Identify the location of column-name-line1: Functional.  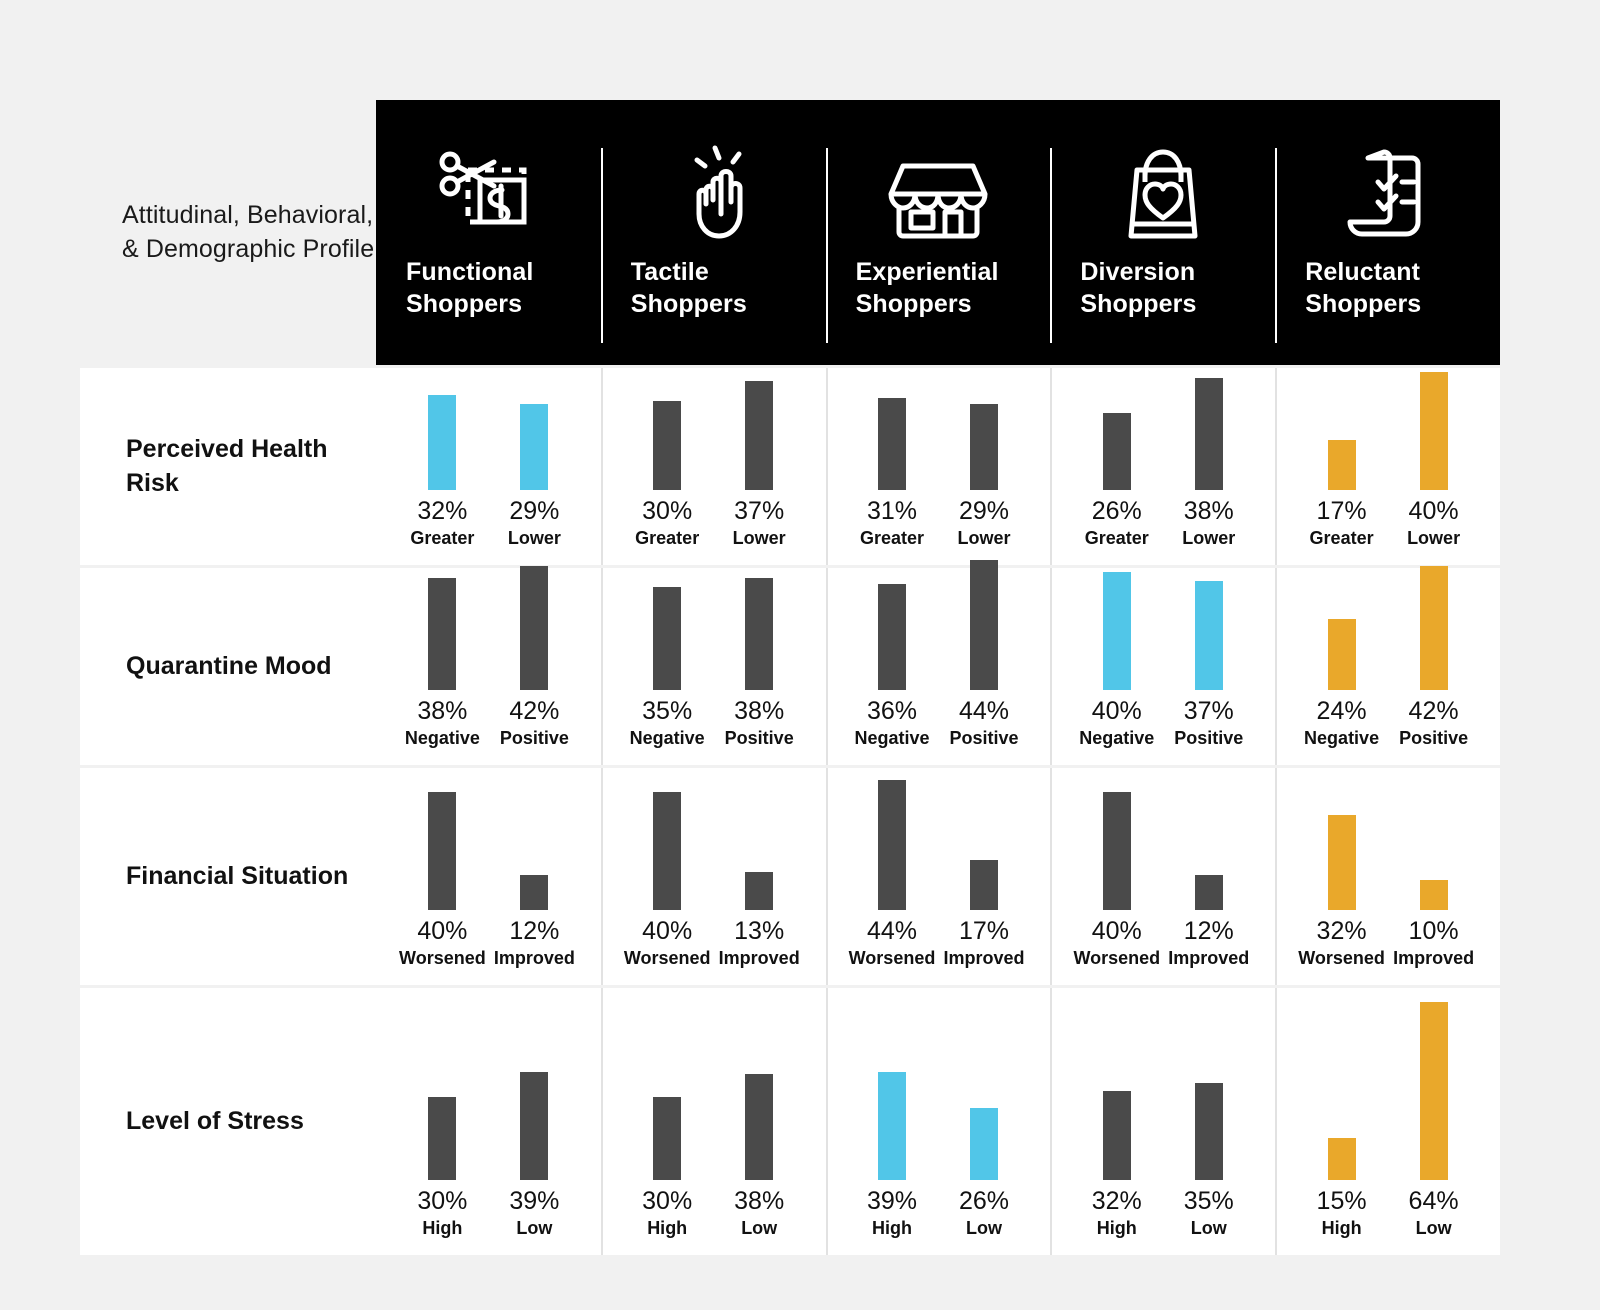
(470, 272).